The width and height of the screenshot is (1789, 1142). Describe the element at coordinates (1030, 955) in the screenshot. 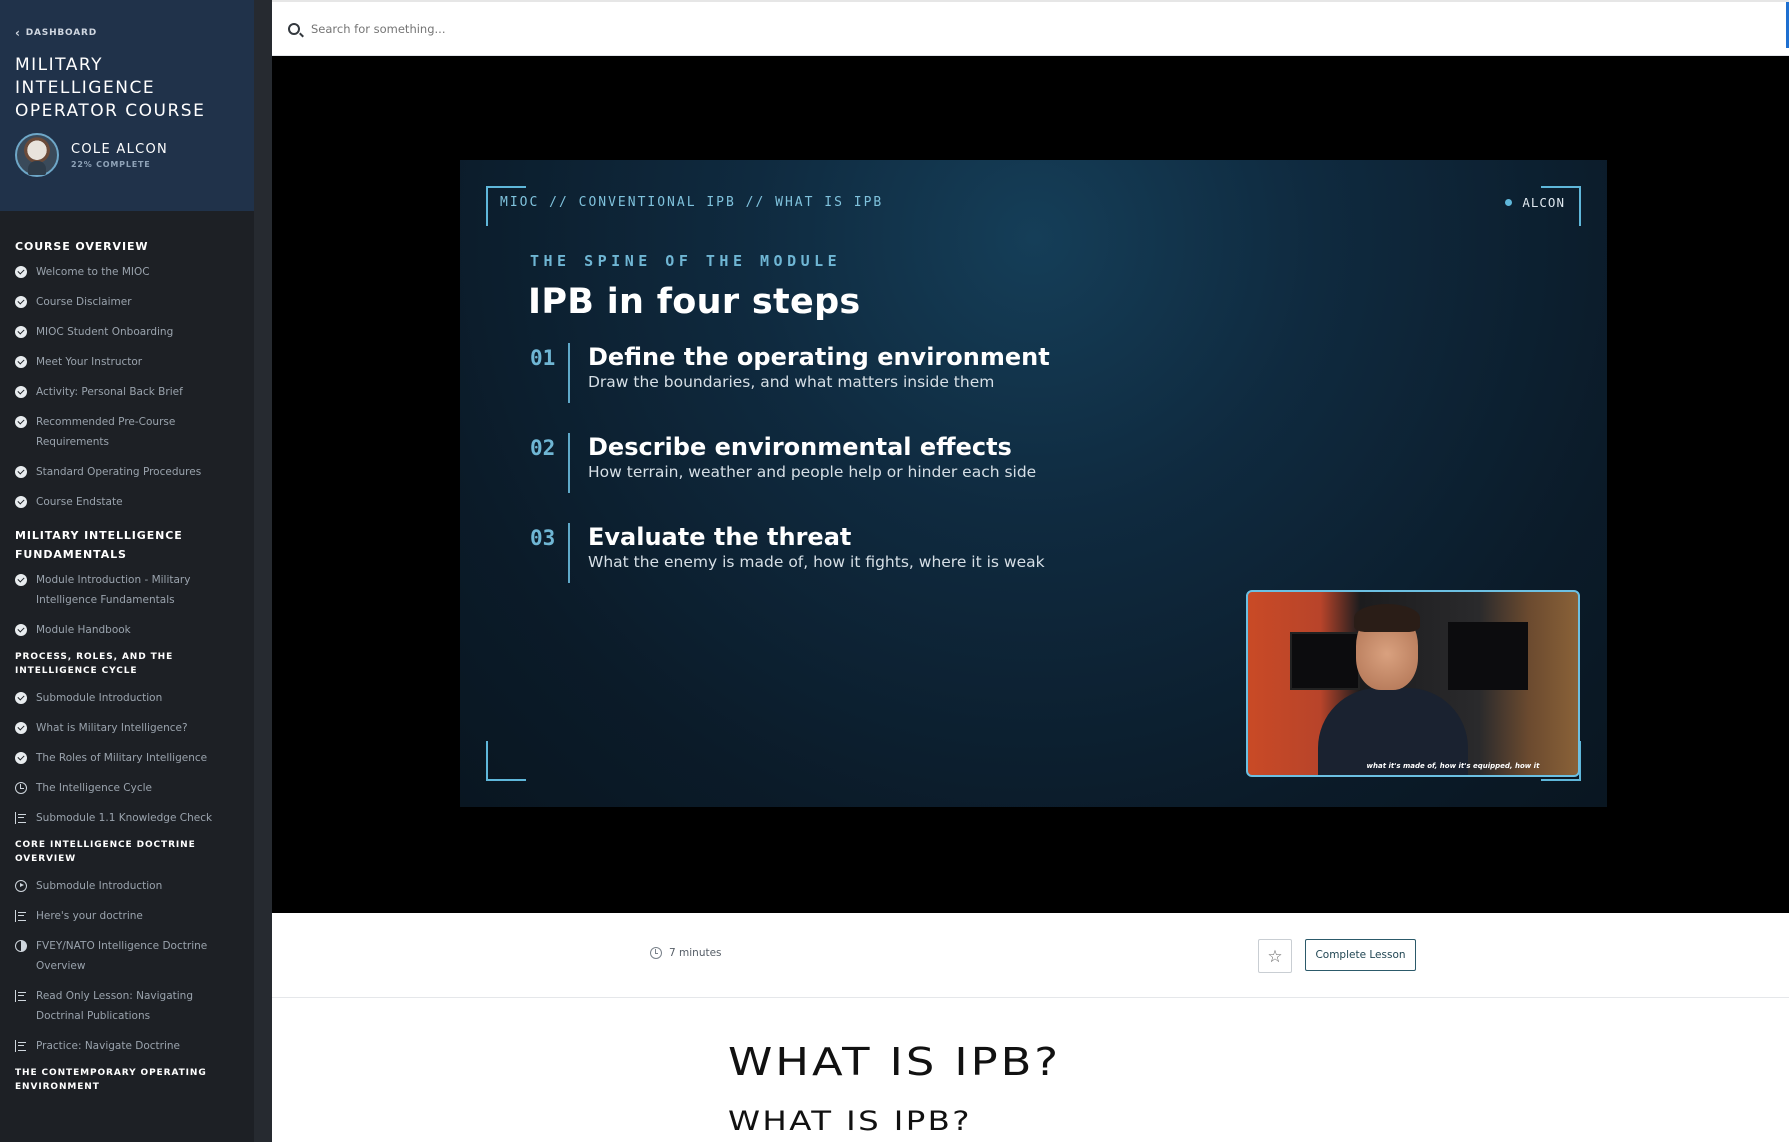

I see `lesson-actions-bar: 7 minutes ☆ Complete Lesson` at that location.